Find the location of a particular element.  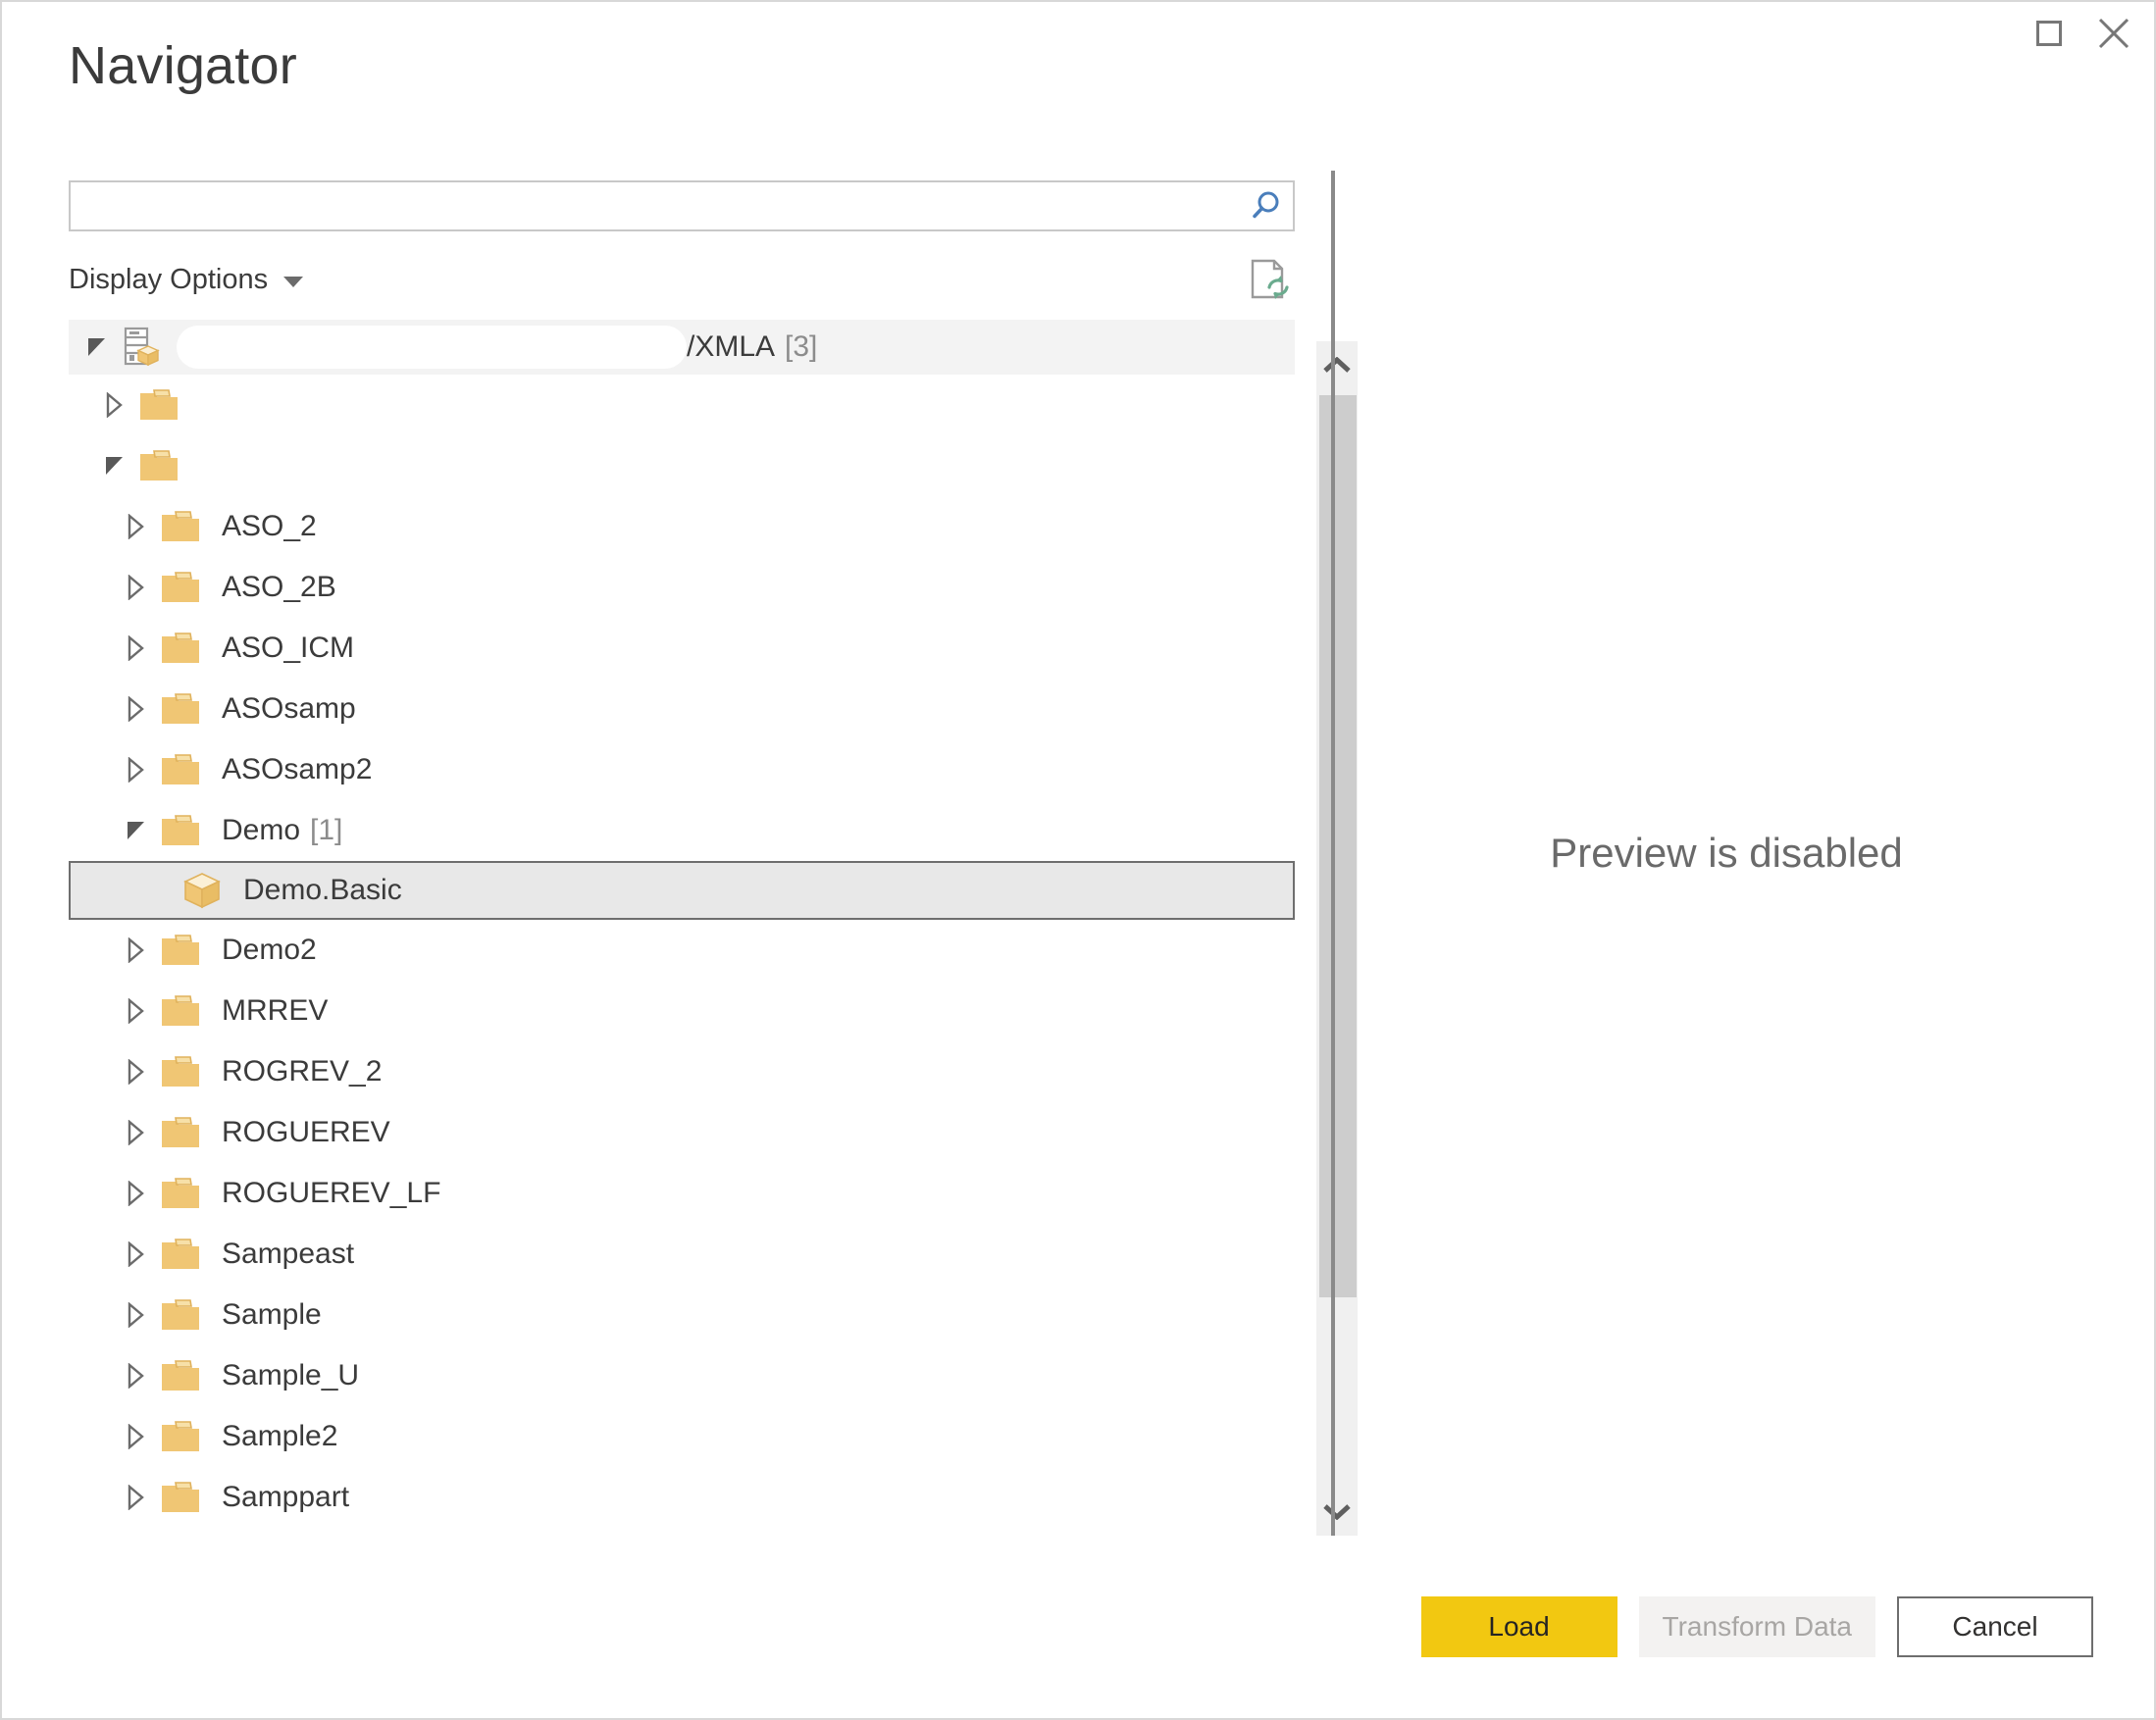

preview-status-message: Preview is disabled is located at coordinates (1726, 853).